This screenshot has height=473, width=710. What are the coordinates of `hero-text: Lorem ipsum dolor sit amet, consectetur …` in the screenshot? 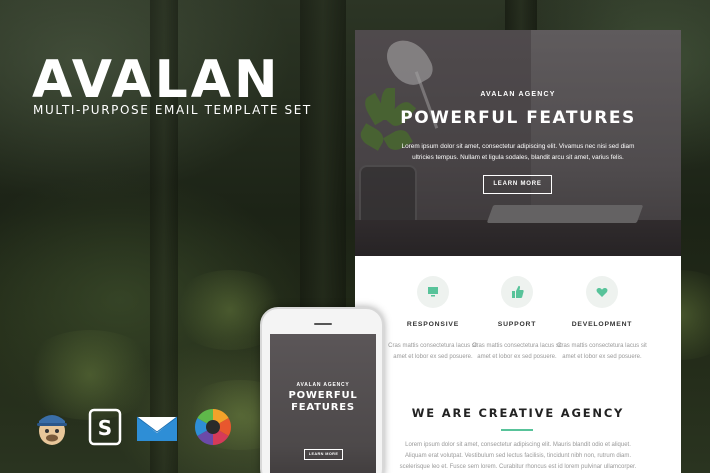 It's located at (518, 152).